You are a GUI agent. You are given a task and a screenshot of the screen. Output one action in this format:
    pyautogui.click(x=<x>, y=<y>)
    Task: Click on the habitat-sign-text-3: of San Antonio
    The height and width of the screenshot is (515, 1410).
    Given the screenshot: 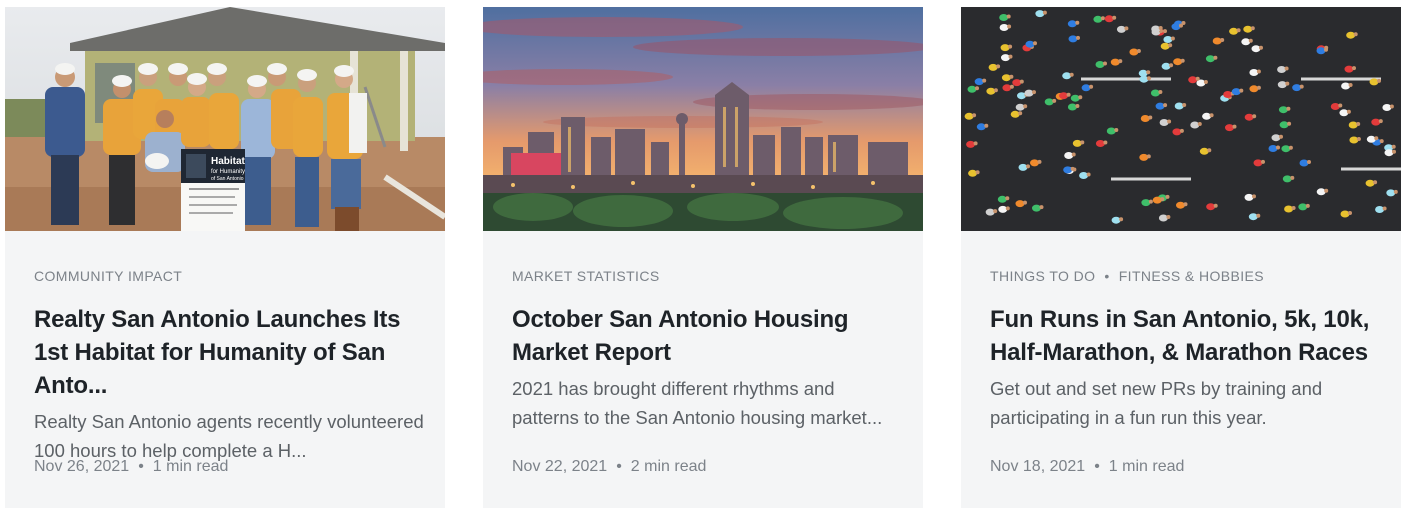 What is the action you would take?
    pyautogui.click(x=227, y=179)
    